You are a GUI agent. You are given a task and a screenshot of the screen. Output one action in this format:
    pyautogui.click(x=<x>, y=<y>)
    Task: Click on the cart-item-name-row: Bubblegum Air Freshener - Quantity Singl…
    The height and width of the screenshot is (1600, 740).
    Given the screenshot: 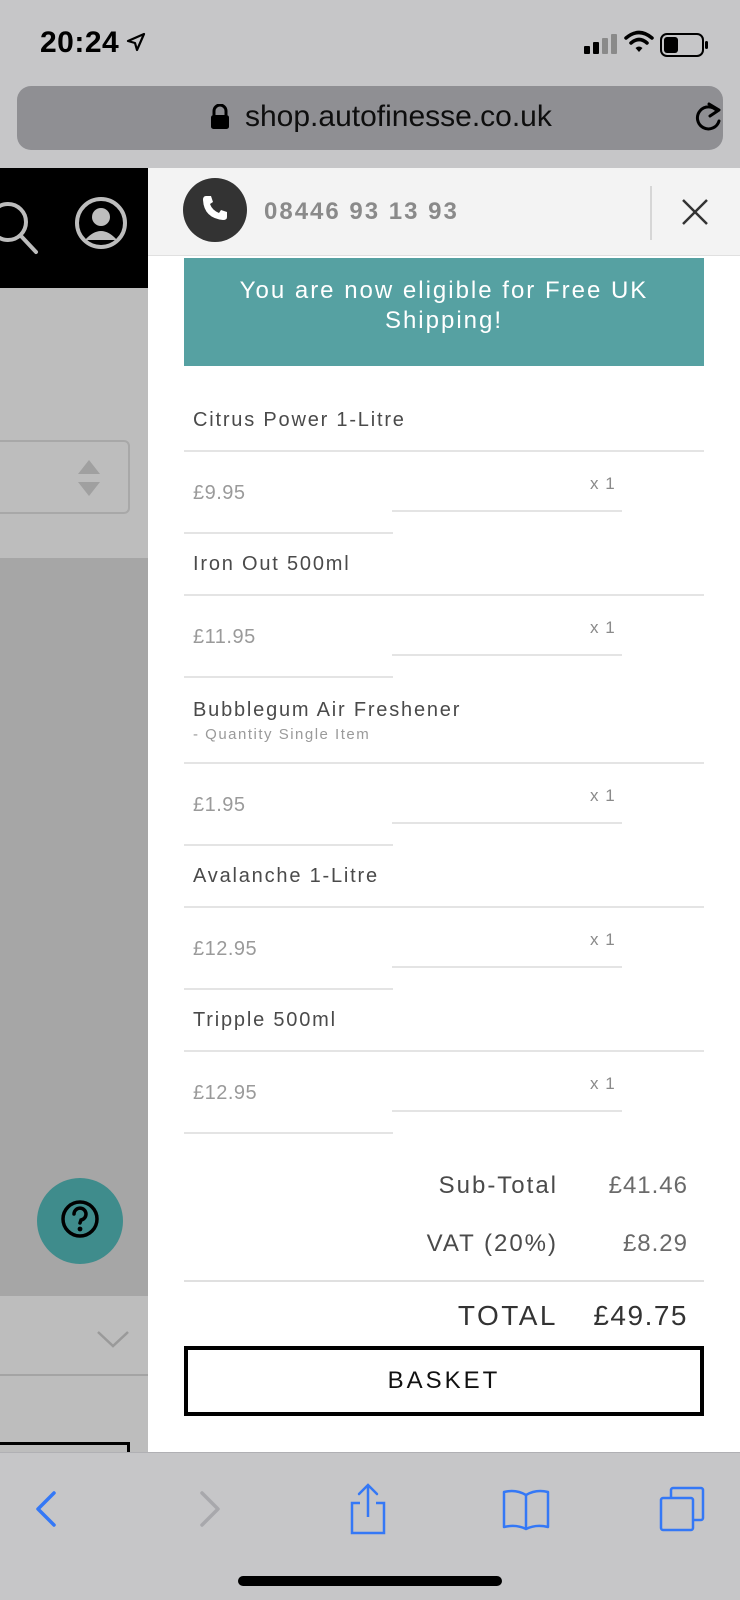 What is the action you would take?
    pyautogui.click(x=444, y=721)
    